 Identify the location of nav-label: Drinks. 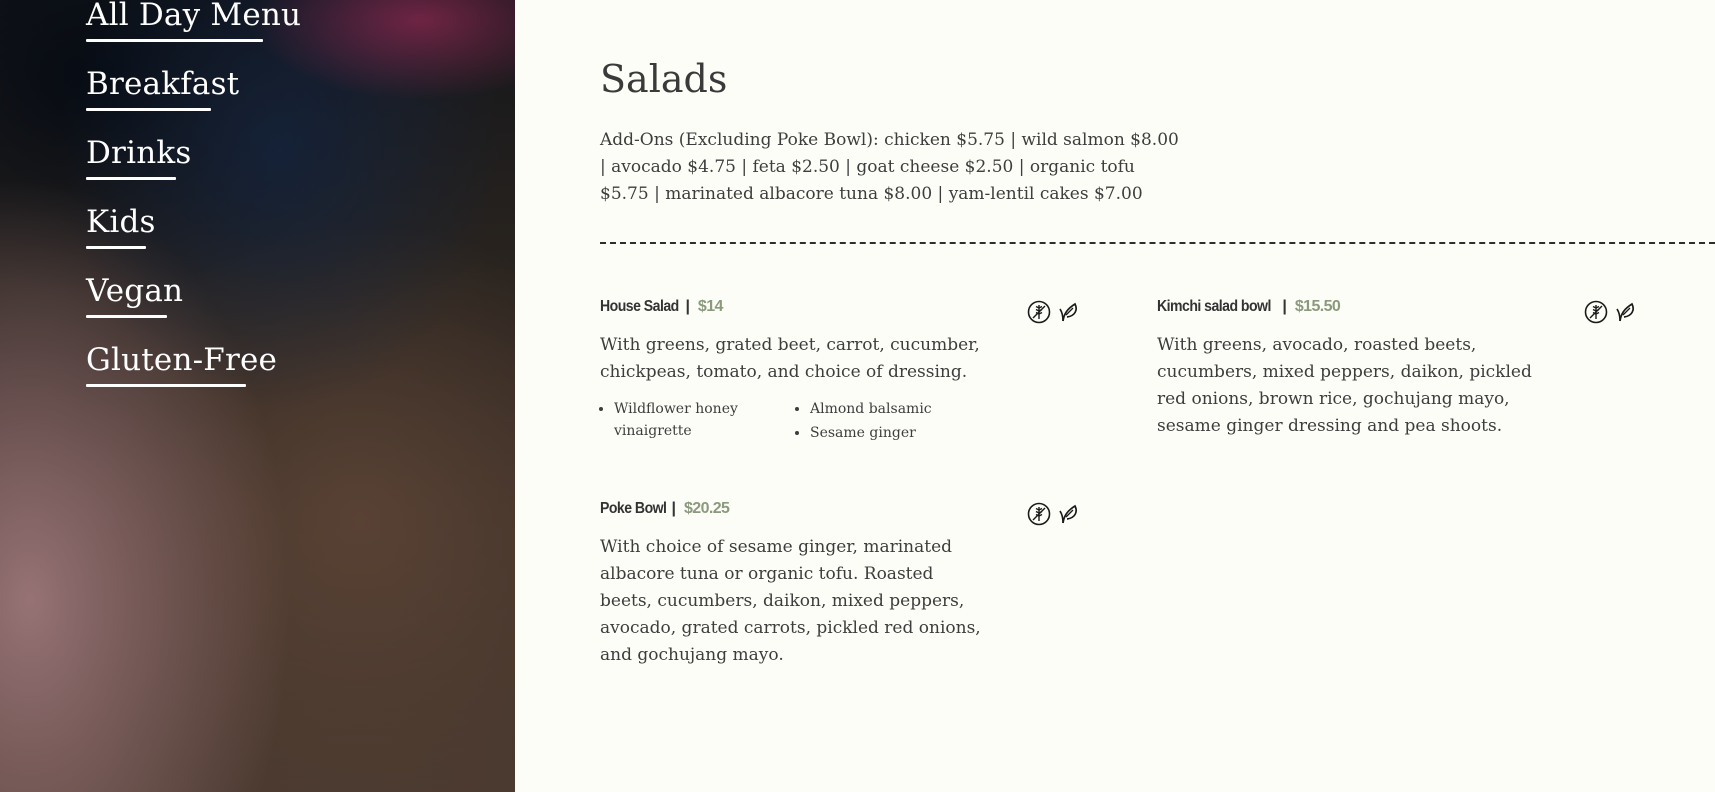
(139, 153).